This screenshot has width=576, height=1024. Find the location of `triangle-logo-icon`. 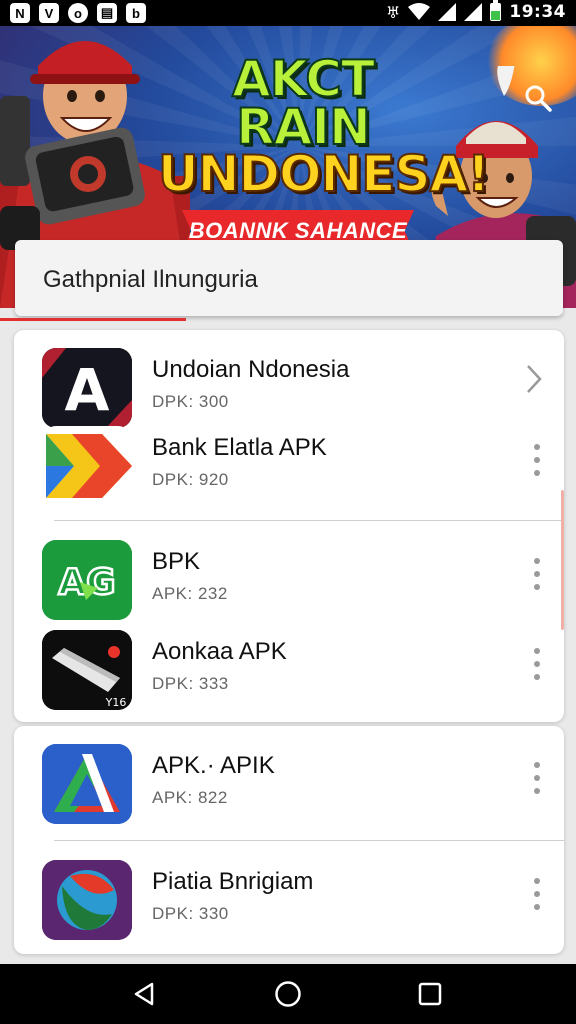

triangle-logo-icon is located at coordinates (87, 784).